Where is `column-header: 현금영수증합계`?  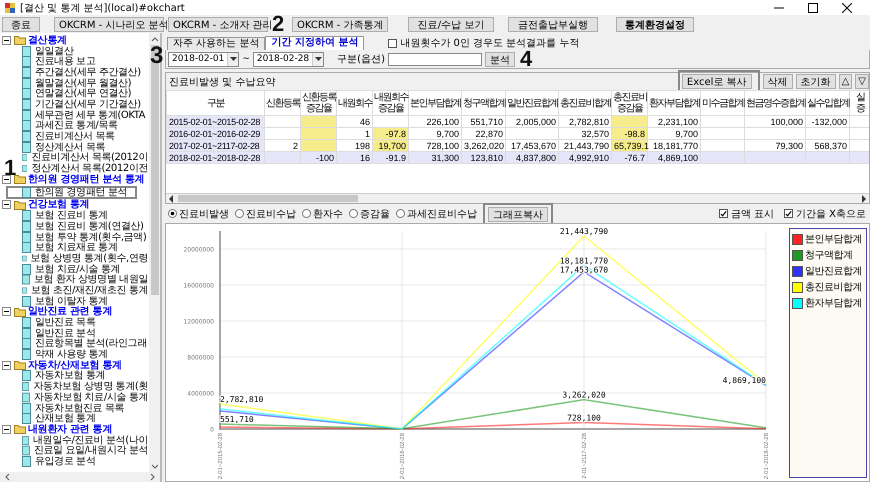
column-header: 현금영수증합계 is located at coordinates (775, 103).